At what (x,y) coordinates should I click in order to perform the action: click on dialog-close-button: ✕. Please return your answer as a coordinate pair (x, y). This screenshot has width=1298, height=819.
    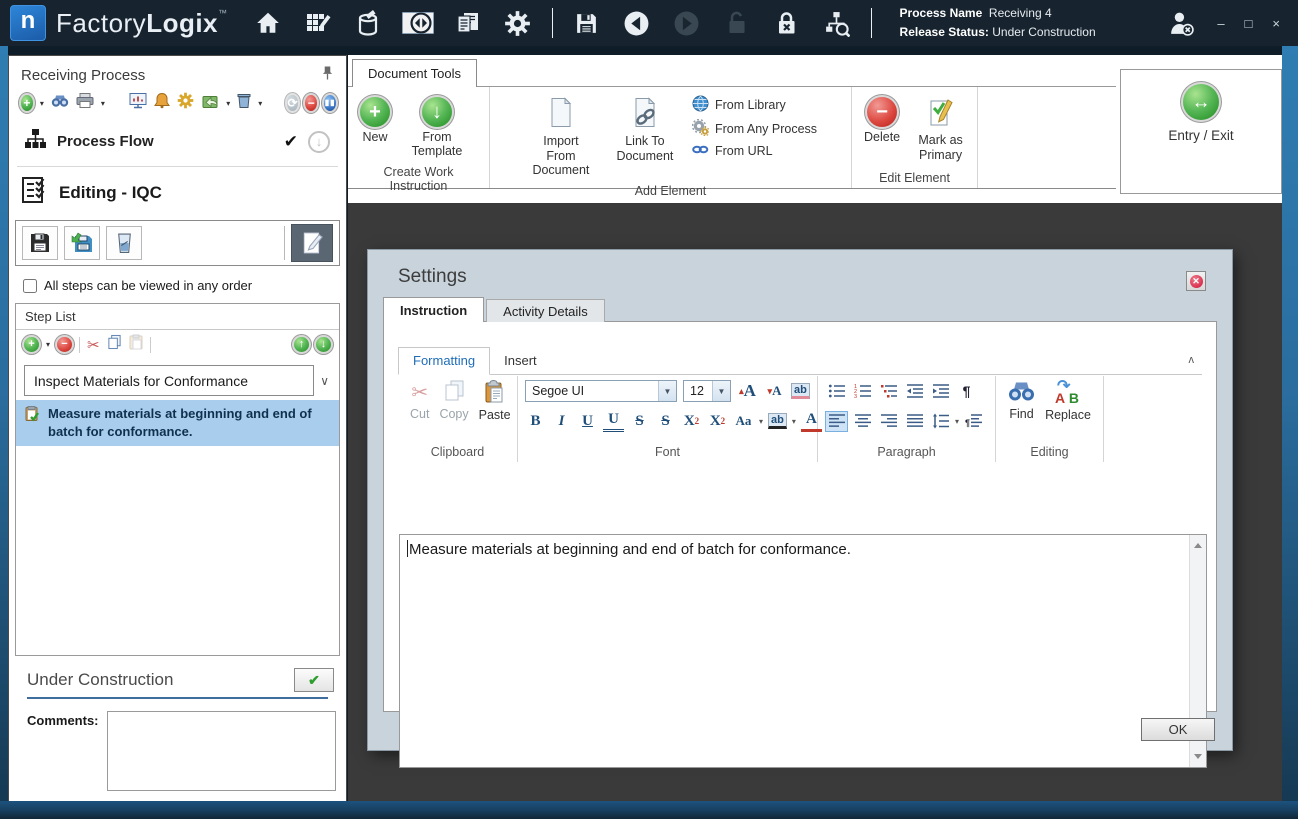
    Looking at the image, I should click on (1196, 281).